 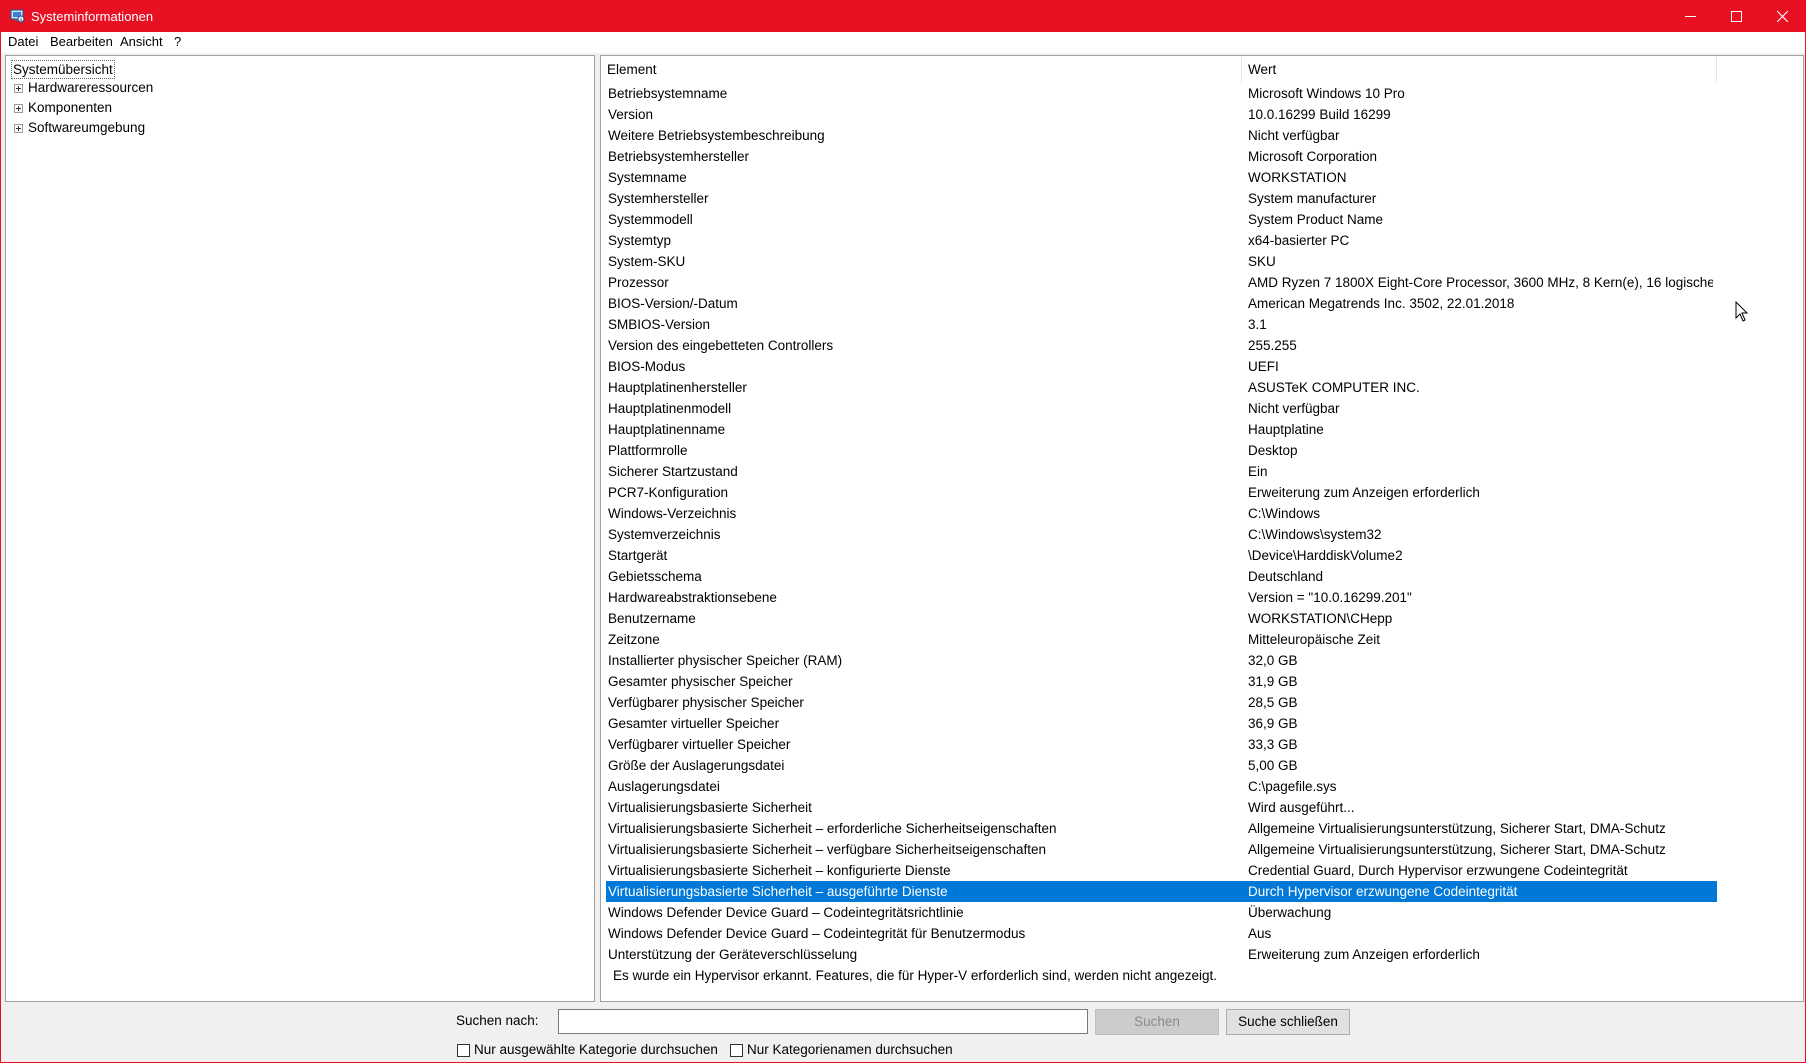 What do you see at coordinates (1161, 450) in the screenshot?
I see `table-row: Plattformrolle Desktop` at bounding box center [1161, 450].